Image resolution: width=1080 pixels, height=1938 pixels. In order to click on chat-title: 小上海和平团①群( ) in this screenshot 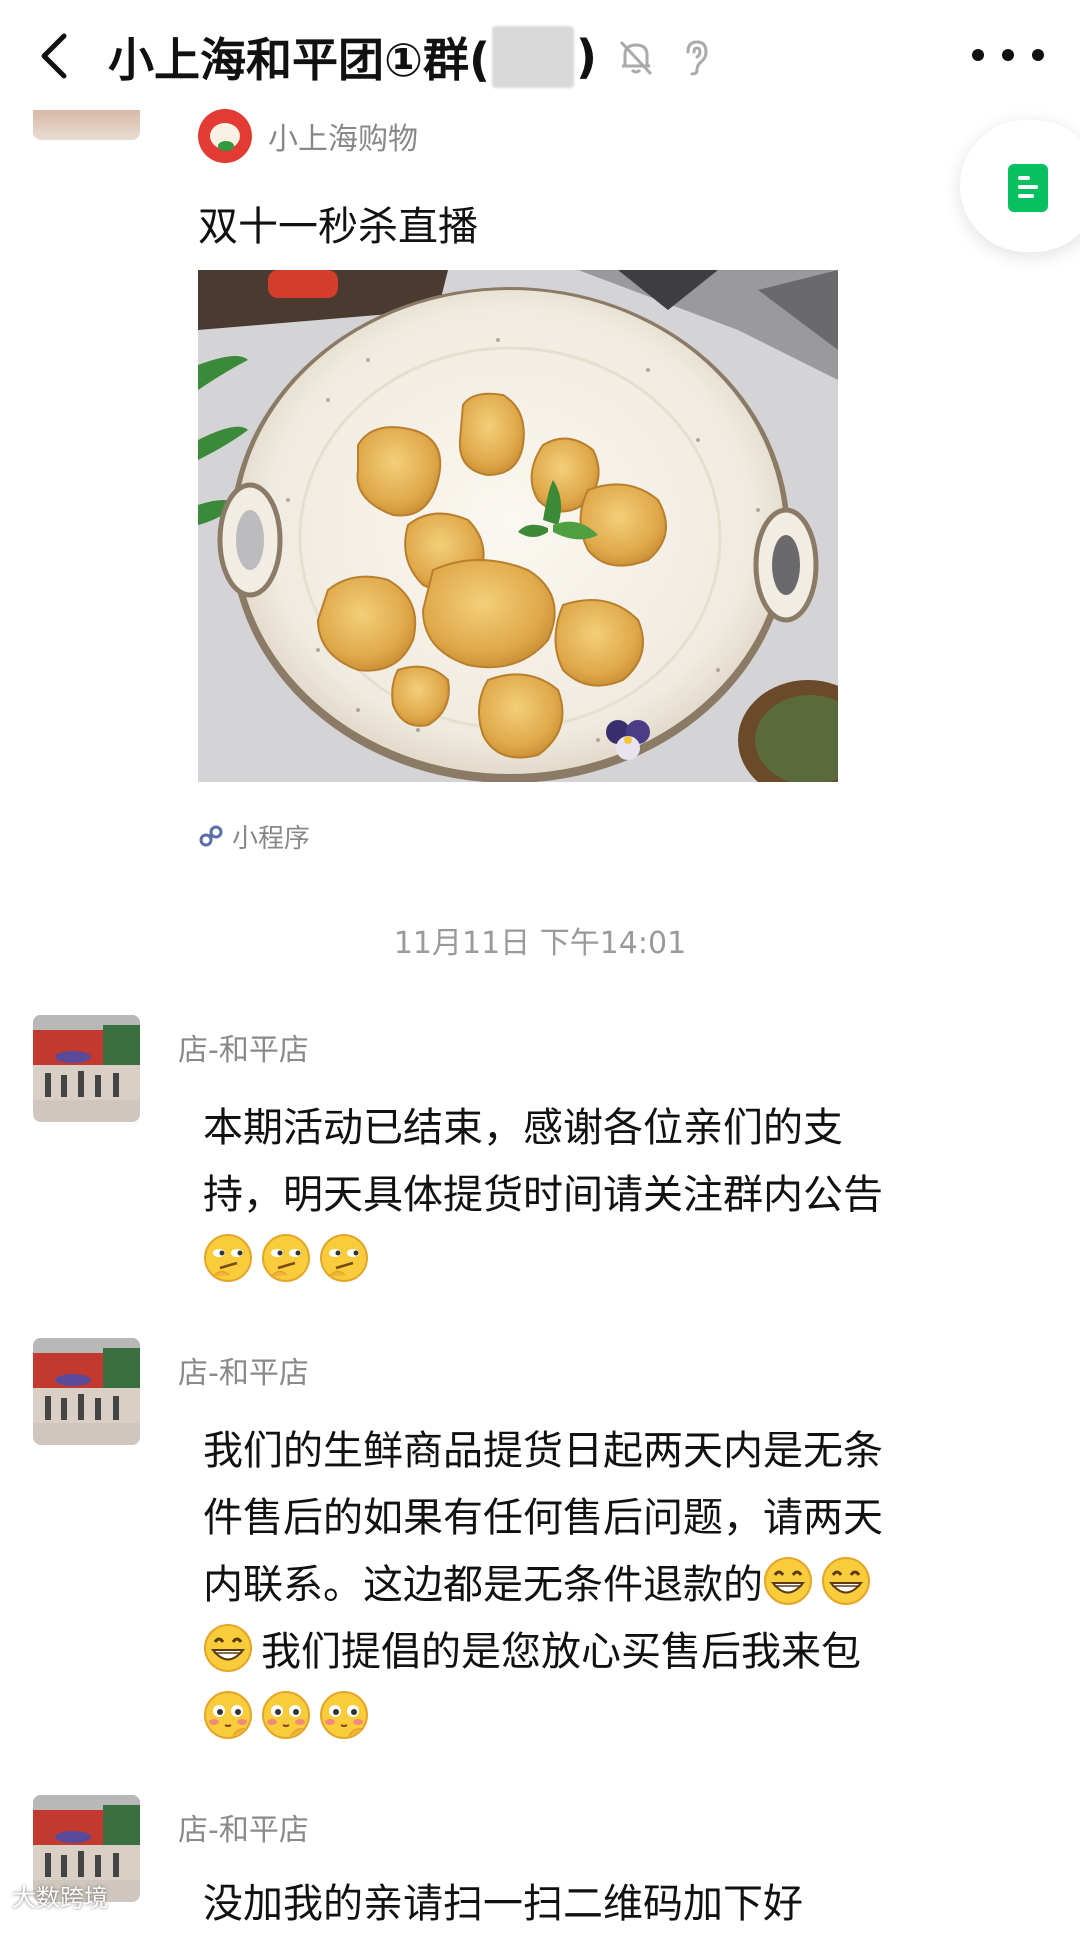, I will do `click(412, 57)`.